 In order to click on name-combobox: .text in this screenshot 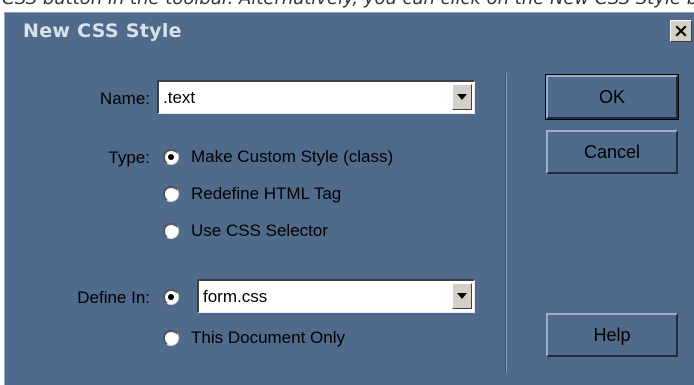, I will do `click(316, 97)`.